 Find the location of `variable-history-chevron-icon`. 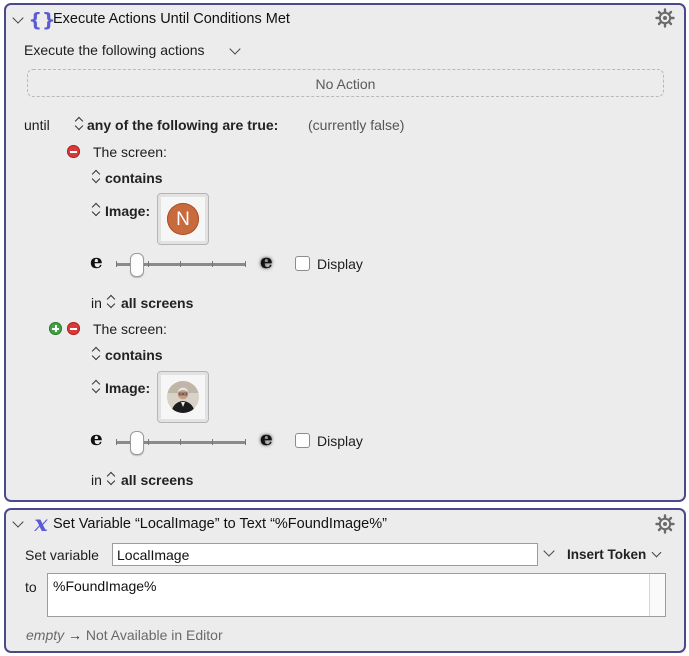

variable-history-chevron-icon is located at coordinates (549, 551).